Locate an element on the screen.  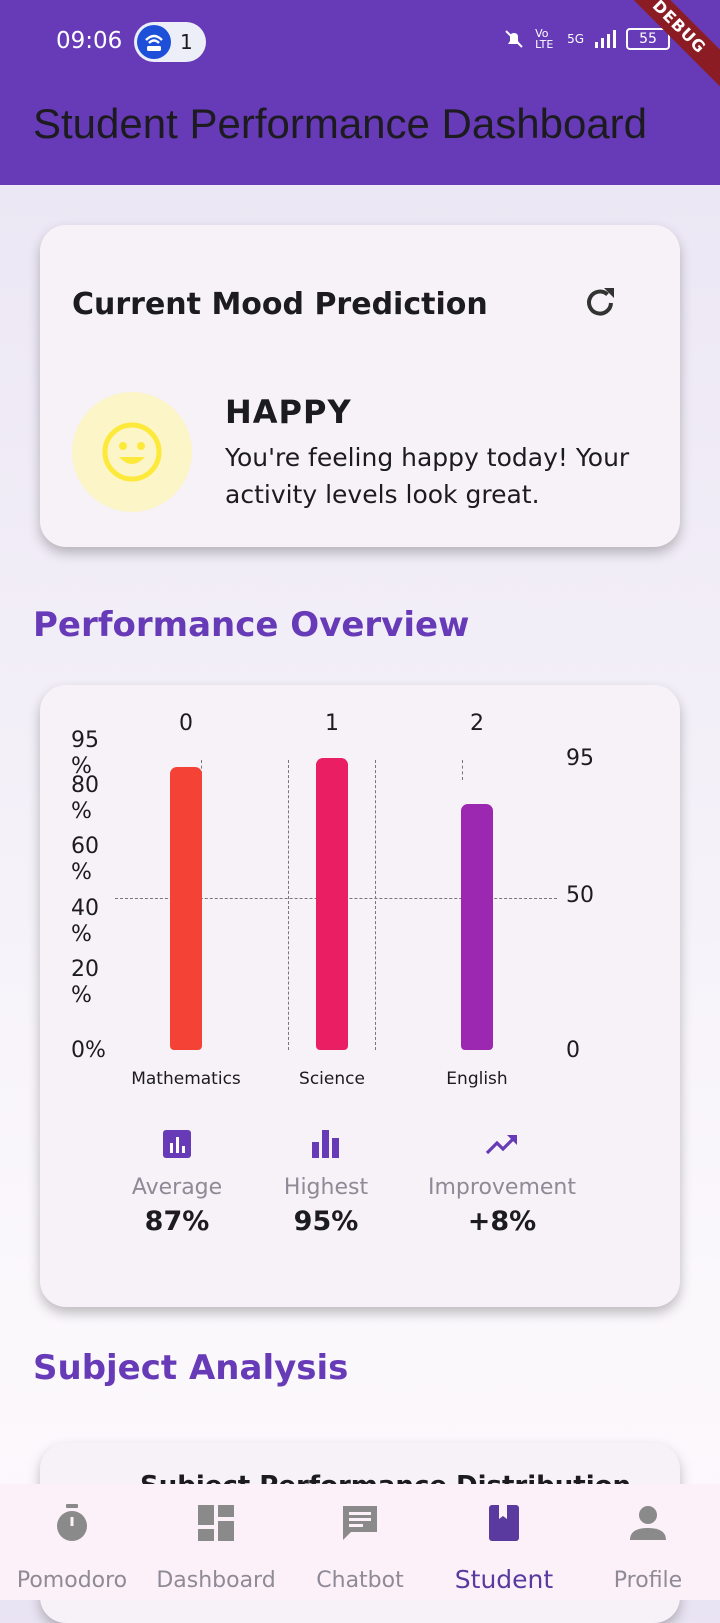
nav-item-dashboard: Dashboard is located at coordinates (216, 1542).